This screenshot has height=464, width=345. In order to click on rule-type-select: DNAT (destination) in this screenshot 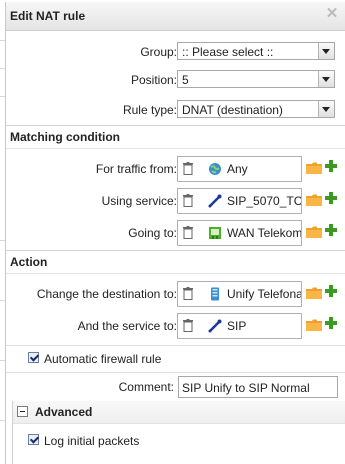, I will do `click(256, 109)`.